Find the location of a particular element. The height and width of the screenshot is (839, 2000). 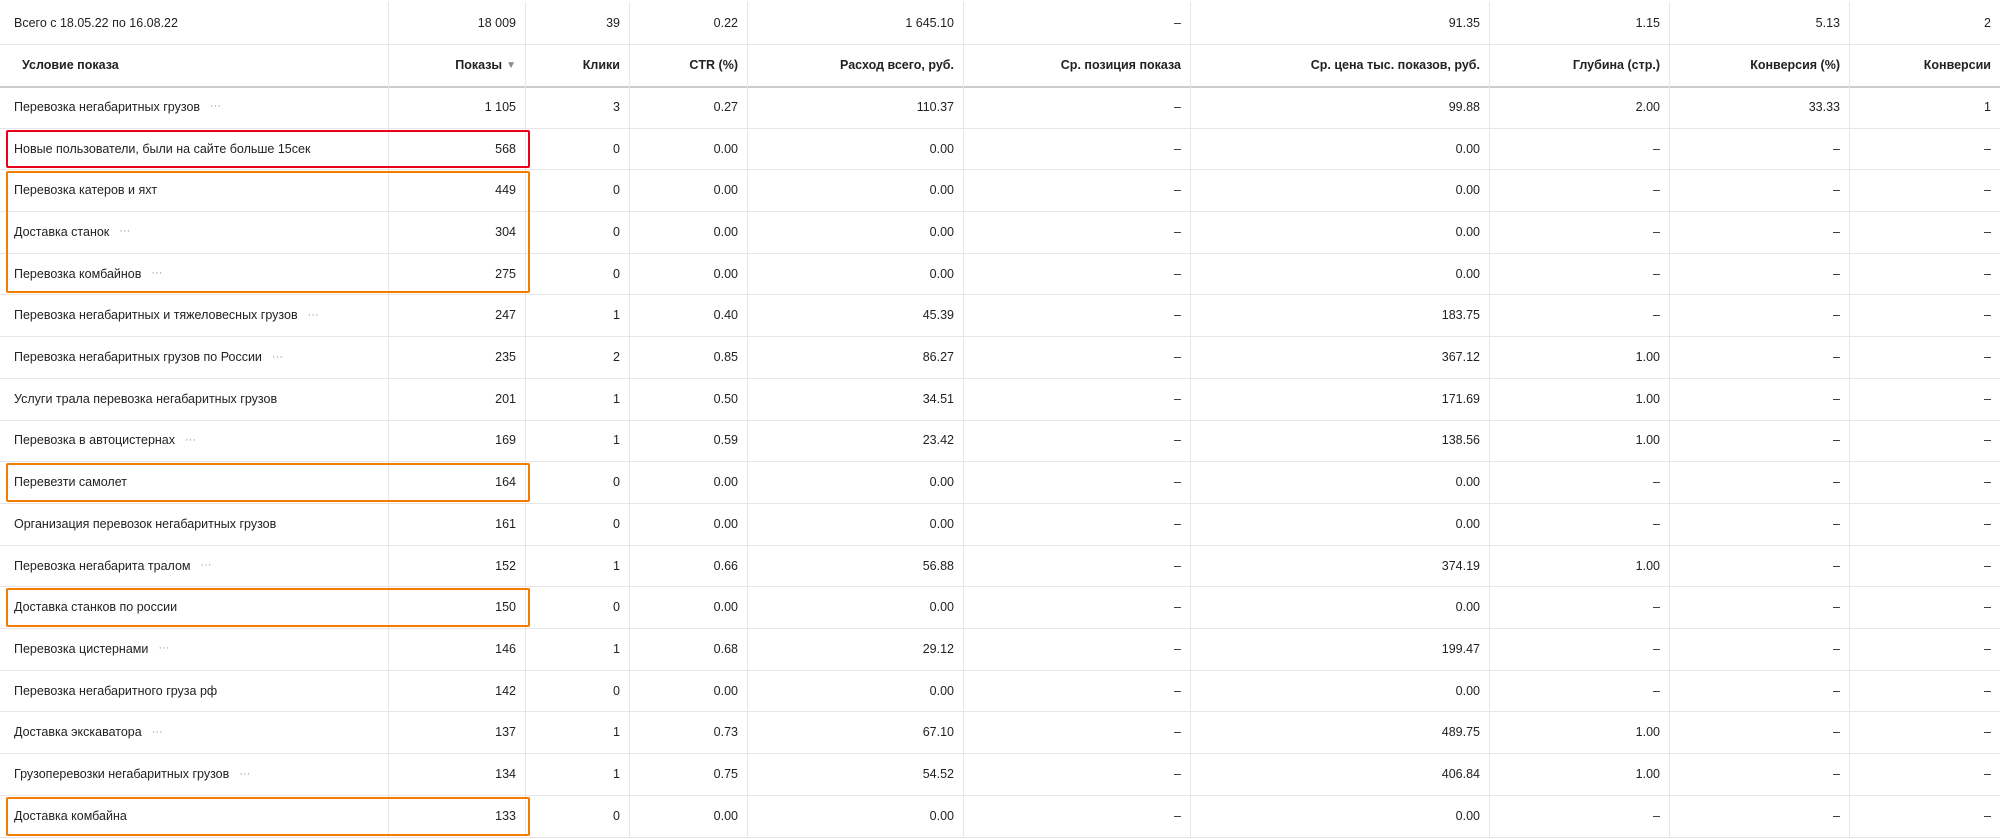

column-header-depth: Глубина (стр.) is located at coordinates (1580, 65).